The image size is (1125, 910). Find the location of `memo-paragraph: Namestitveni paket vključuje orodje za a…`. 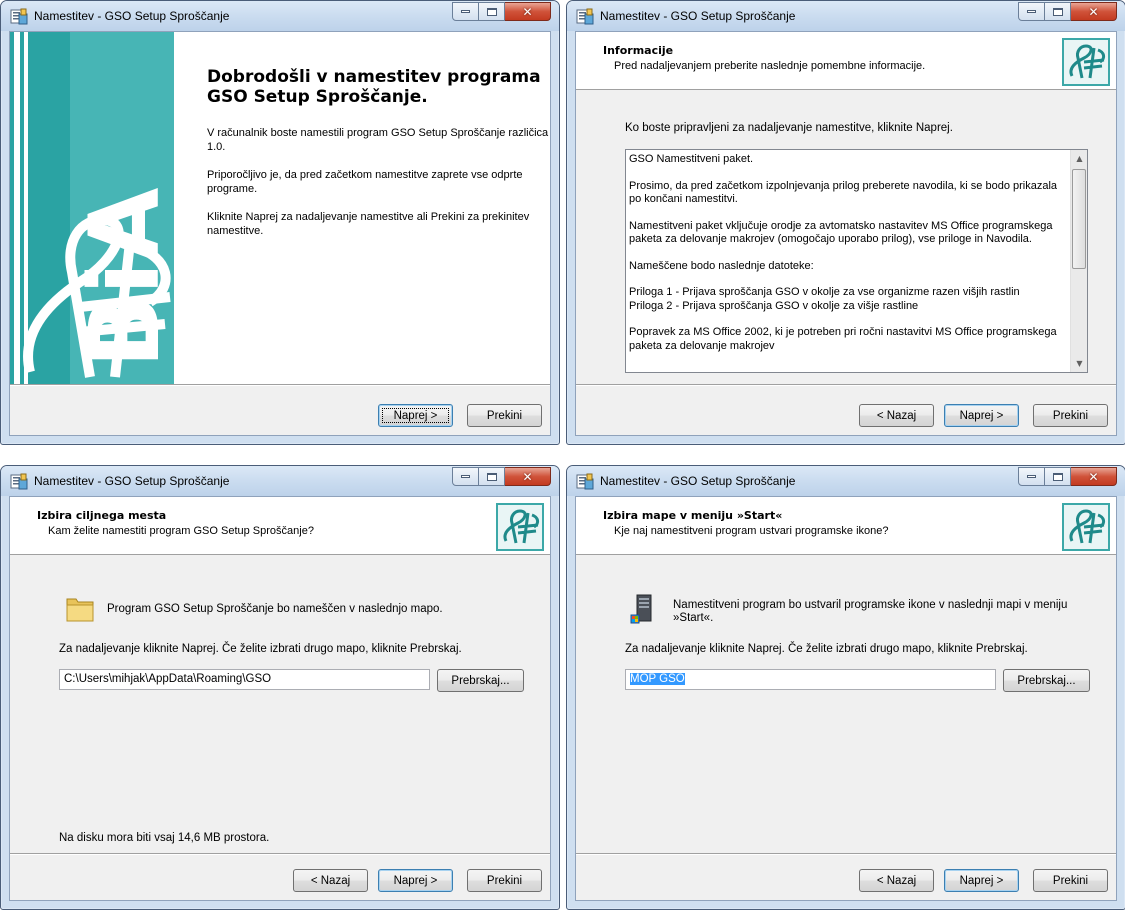

memo-paragraph: Namestitveni paket vključuje orodje za a… is located at coordinates (841, 232).